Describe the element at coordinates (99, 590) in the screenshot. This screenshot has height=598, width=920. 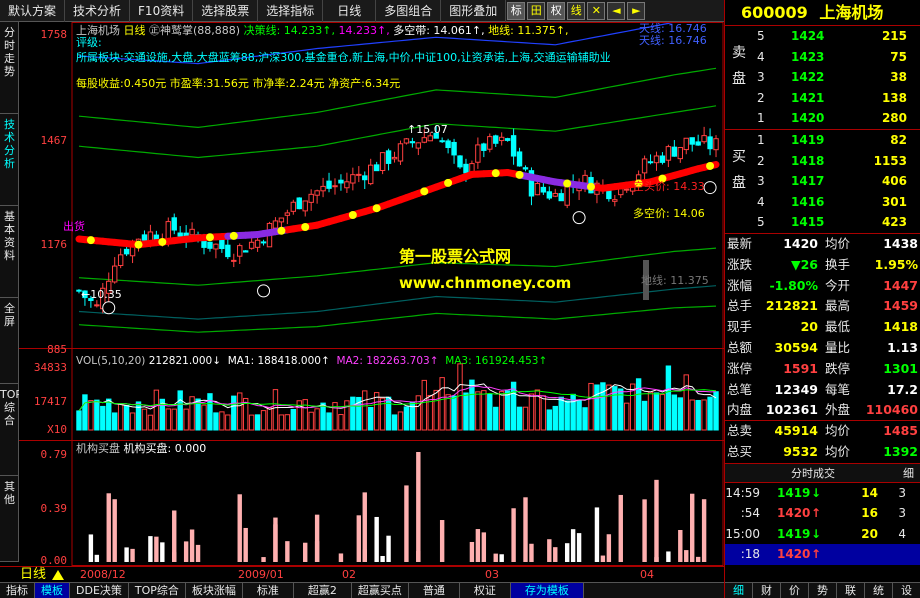
I see `btab-dde: DDE决策` at that location.